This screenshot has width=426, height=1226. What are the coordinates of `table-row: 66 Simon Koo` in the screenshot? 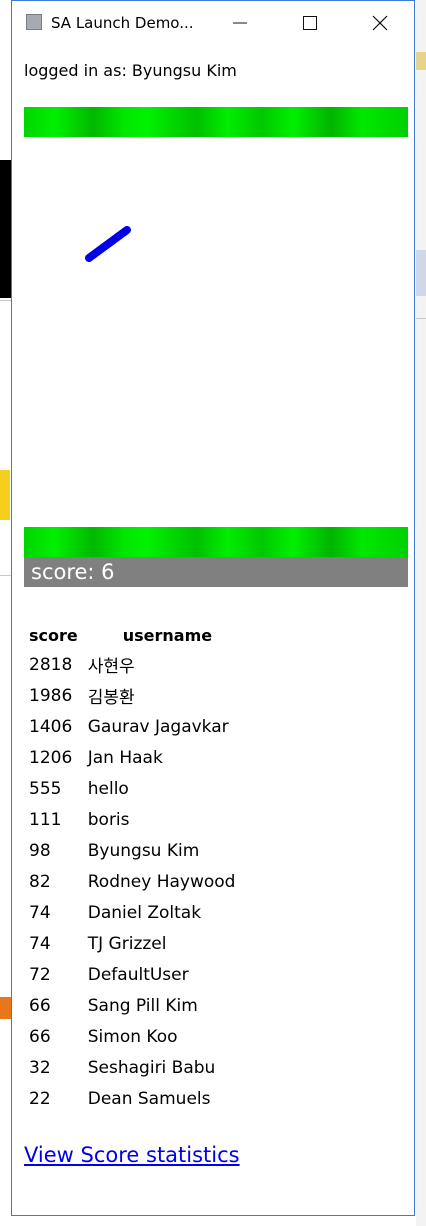 It's located at (132, 1036).